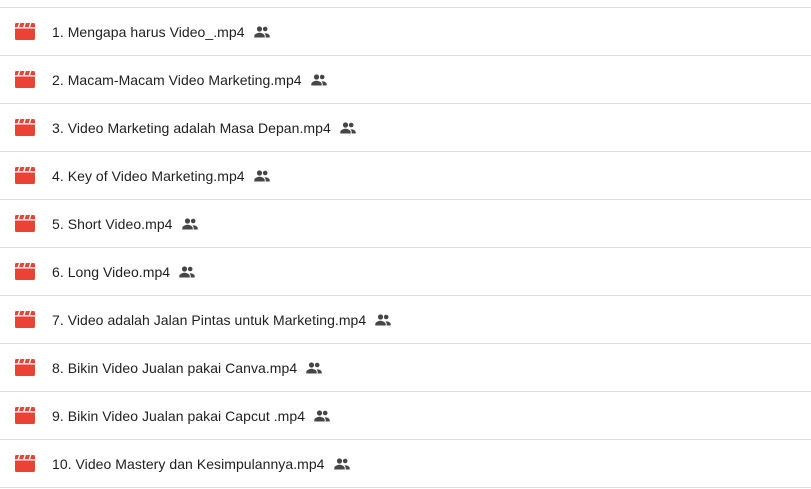  Describe the element at coordinates (148, 176) in the screenshot. I see `file-name: 4. Key of Video Marketing.mp4` at that location.